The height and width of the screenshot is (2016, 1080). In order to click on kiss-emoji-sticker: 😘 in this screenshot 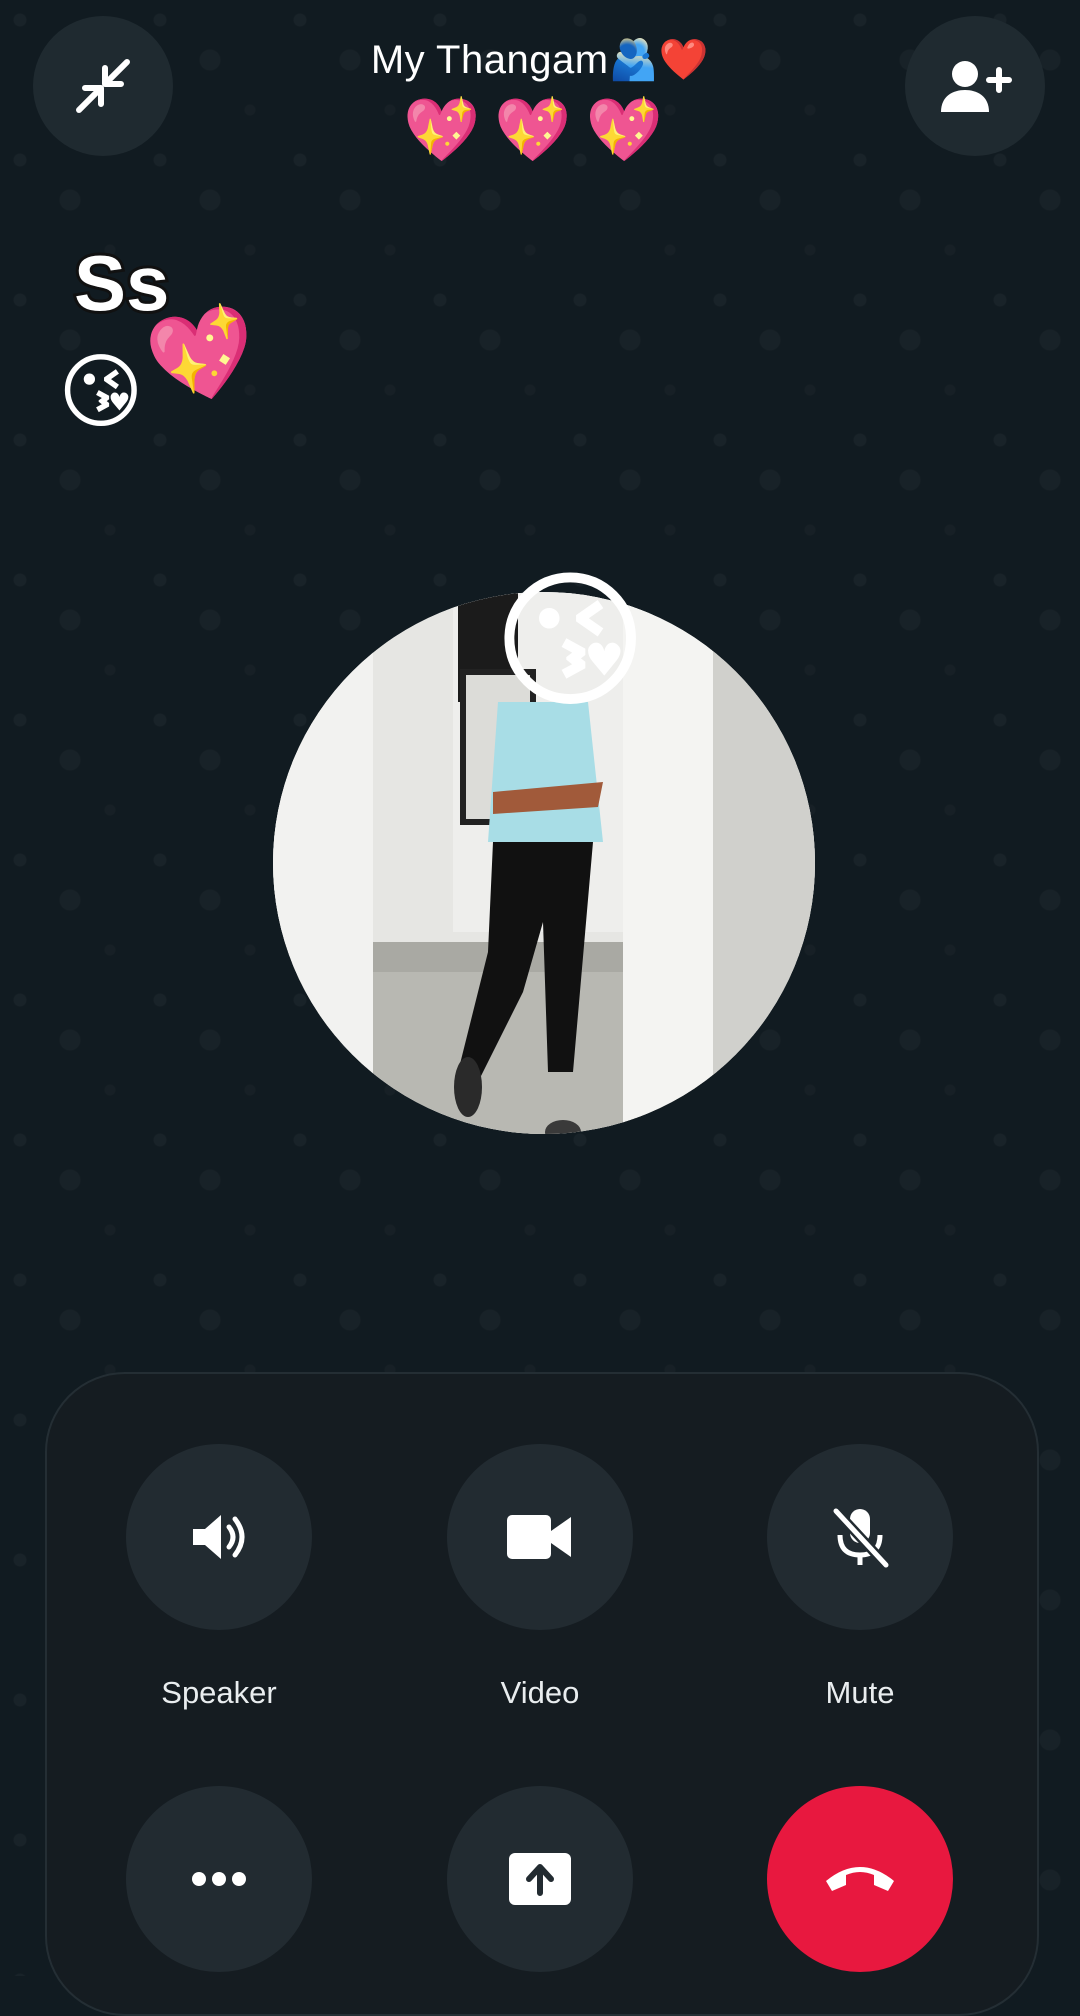, I will do `click(101, 392)`.